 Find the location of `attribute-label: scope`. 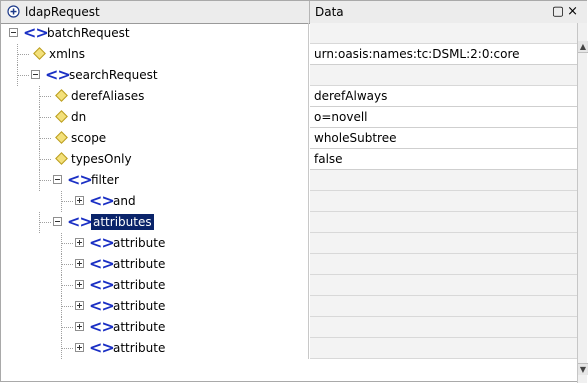

attribute-label: scope is located at coordinates (88, 138).